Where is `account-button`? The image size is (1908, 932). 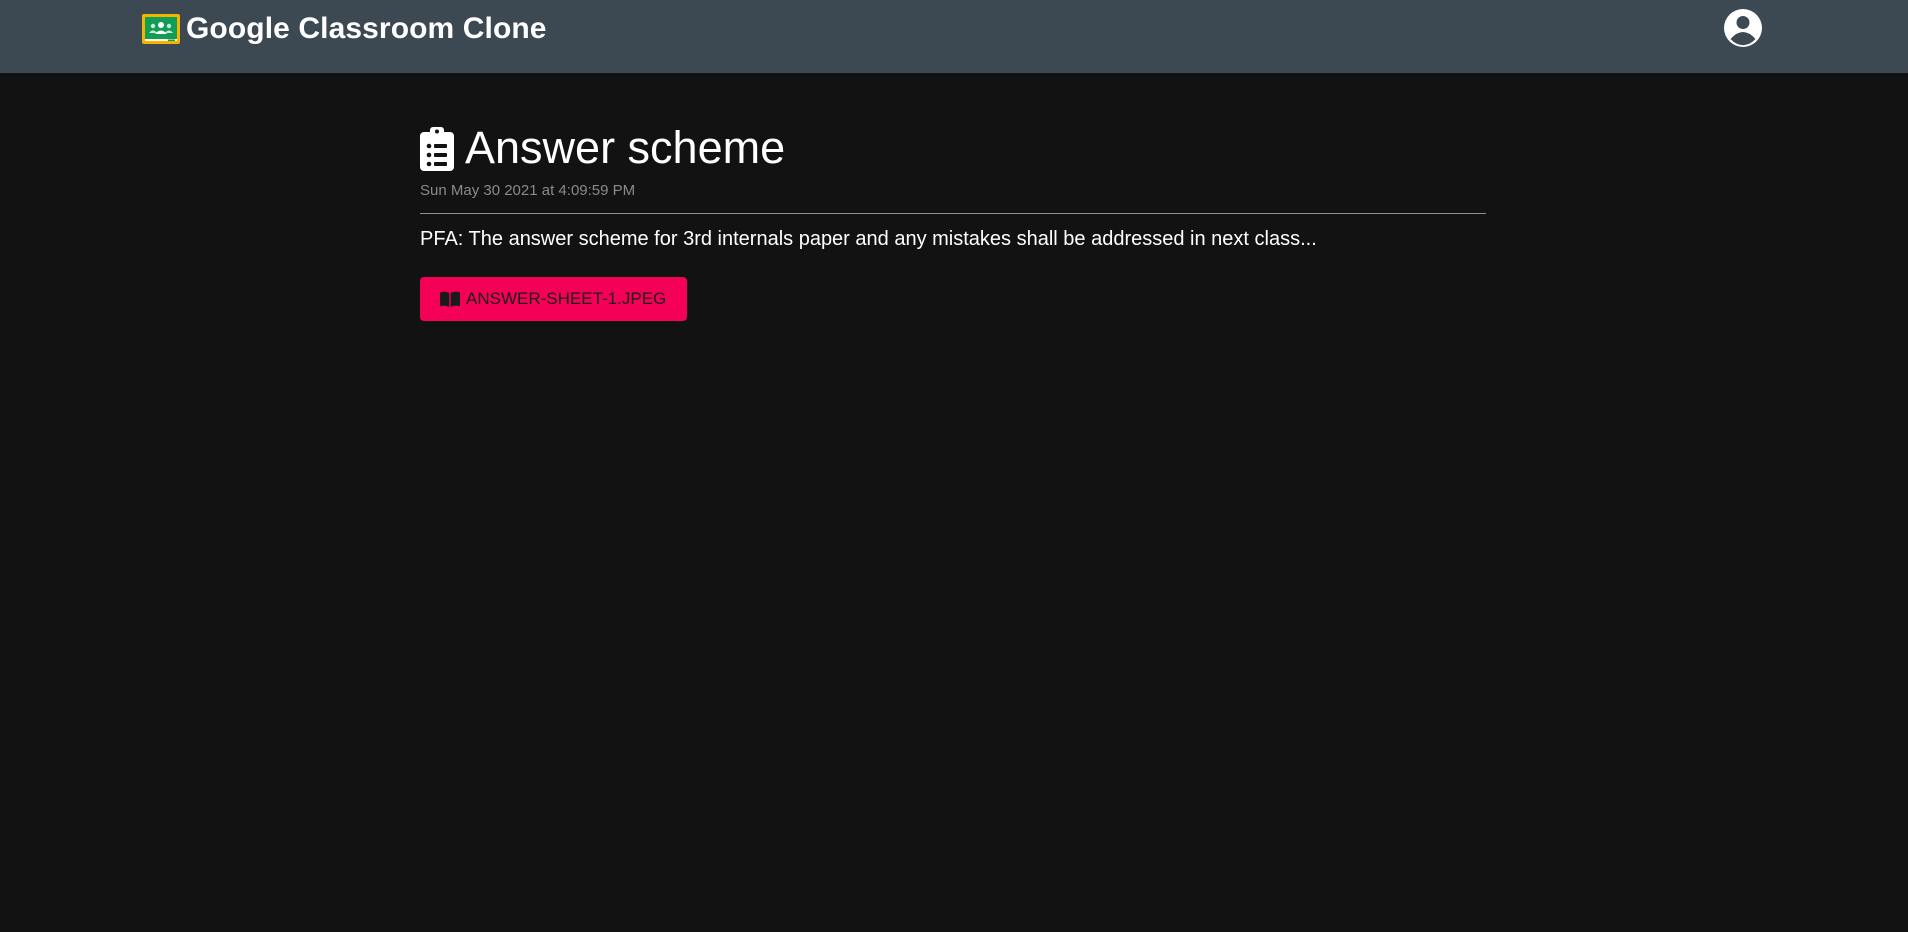 account-button is located at coordinates (1743, 28).